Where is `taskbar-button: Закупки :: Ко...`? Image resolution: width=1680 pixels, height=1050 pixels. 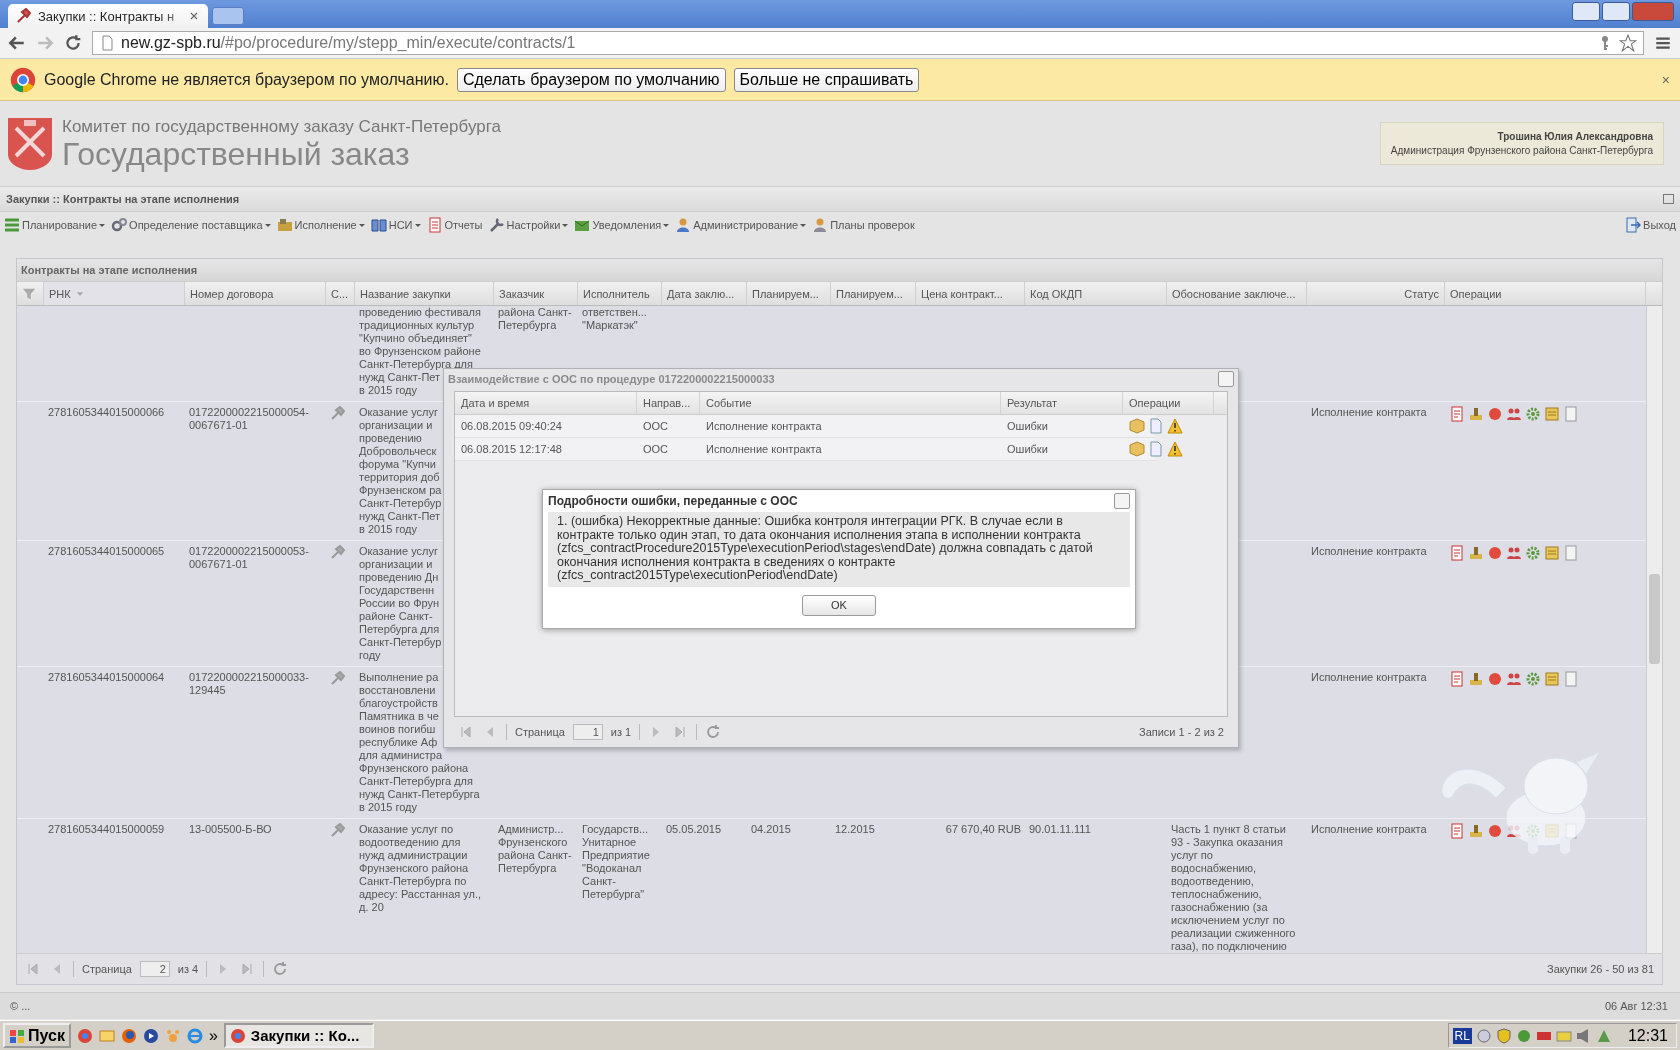
taskbar-button: Закупки :: Ко... is located at coordinates (298, 1035).